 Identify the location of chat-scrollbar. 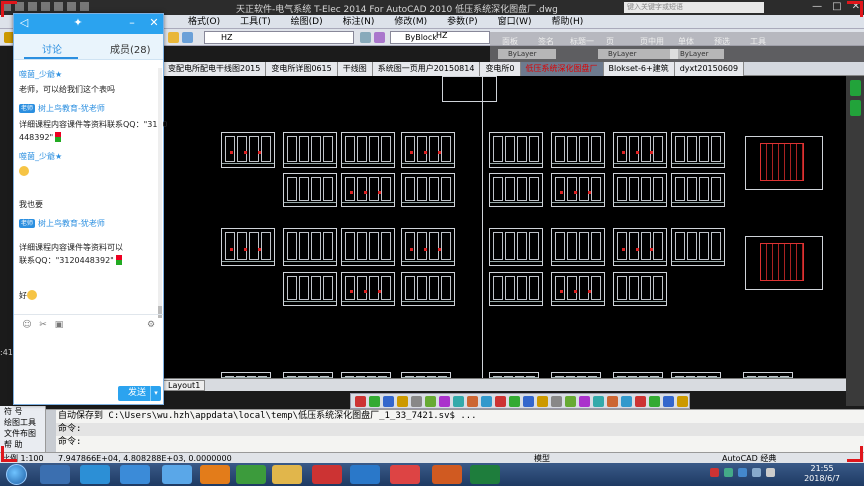
(160, 193).